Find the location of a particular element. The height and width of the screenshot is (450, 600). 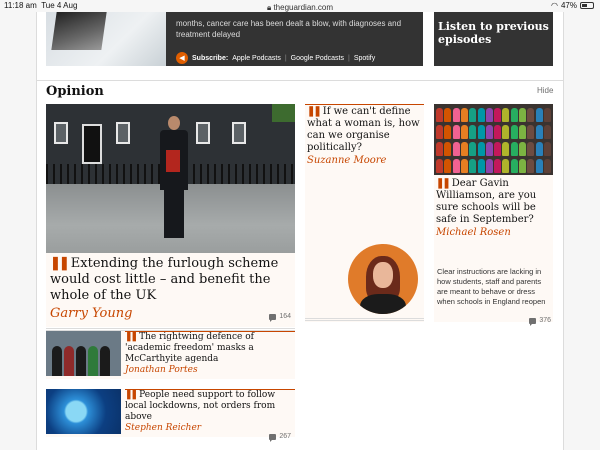

right-story-byline: Michael Rosen is located at coordinates (473, 232).